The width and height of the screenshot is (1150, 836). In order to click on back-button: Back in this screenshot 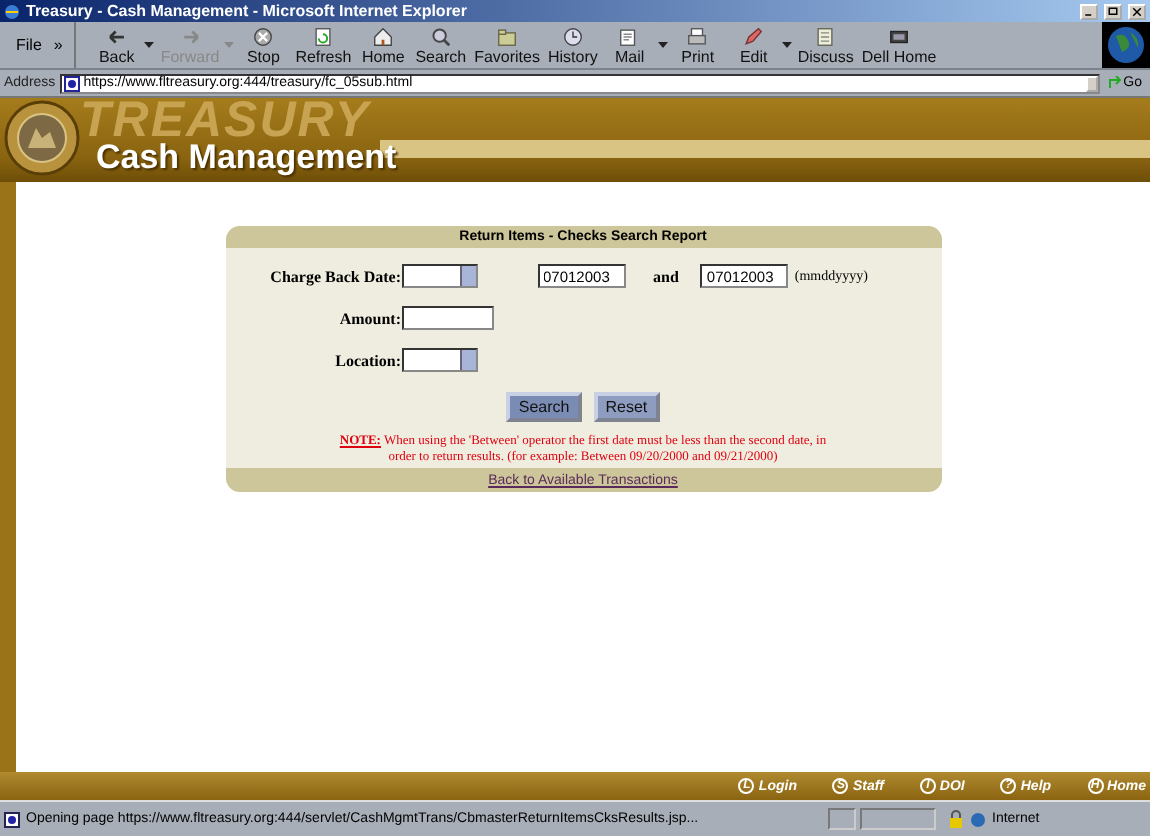, I will do `click(116, 45)`.